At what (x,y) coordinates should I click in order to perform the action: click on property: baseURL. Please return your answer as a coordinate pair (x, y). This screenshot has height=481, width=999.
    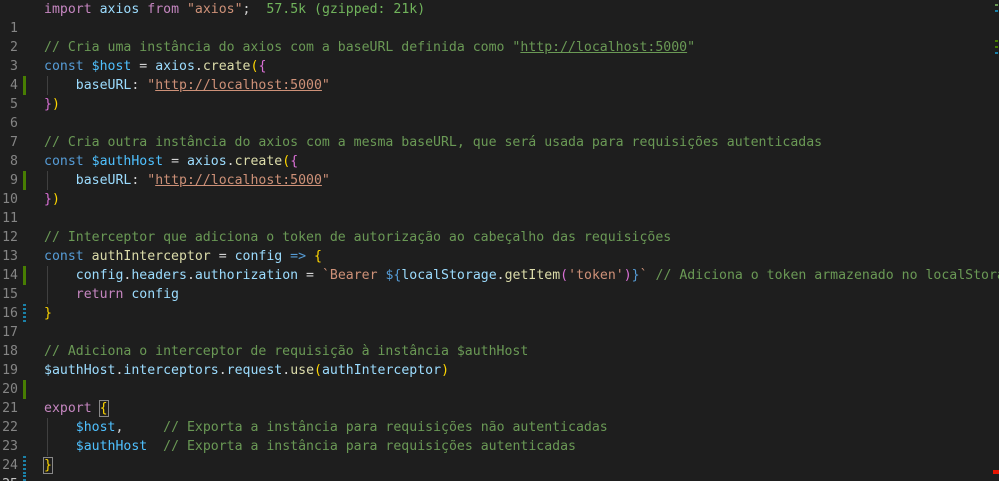
    Looking at the image, I should click on (103, 180).